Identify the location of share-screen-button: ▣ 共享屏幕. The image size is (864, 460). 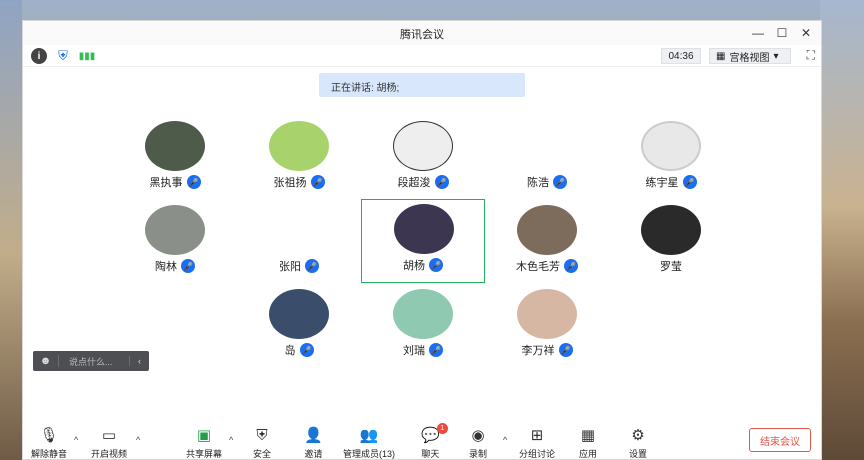
(204, 443).